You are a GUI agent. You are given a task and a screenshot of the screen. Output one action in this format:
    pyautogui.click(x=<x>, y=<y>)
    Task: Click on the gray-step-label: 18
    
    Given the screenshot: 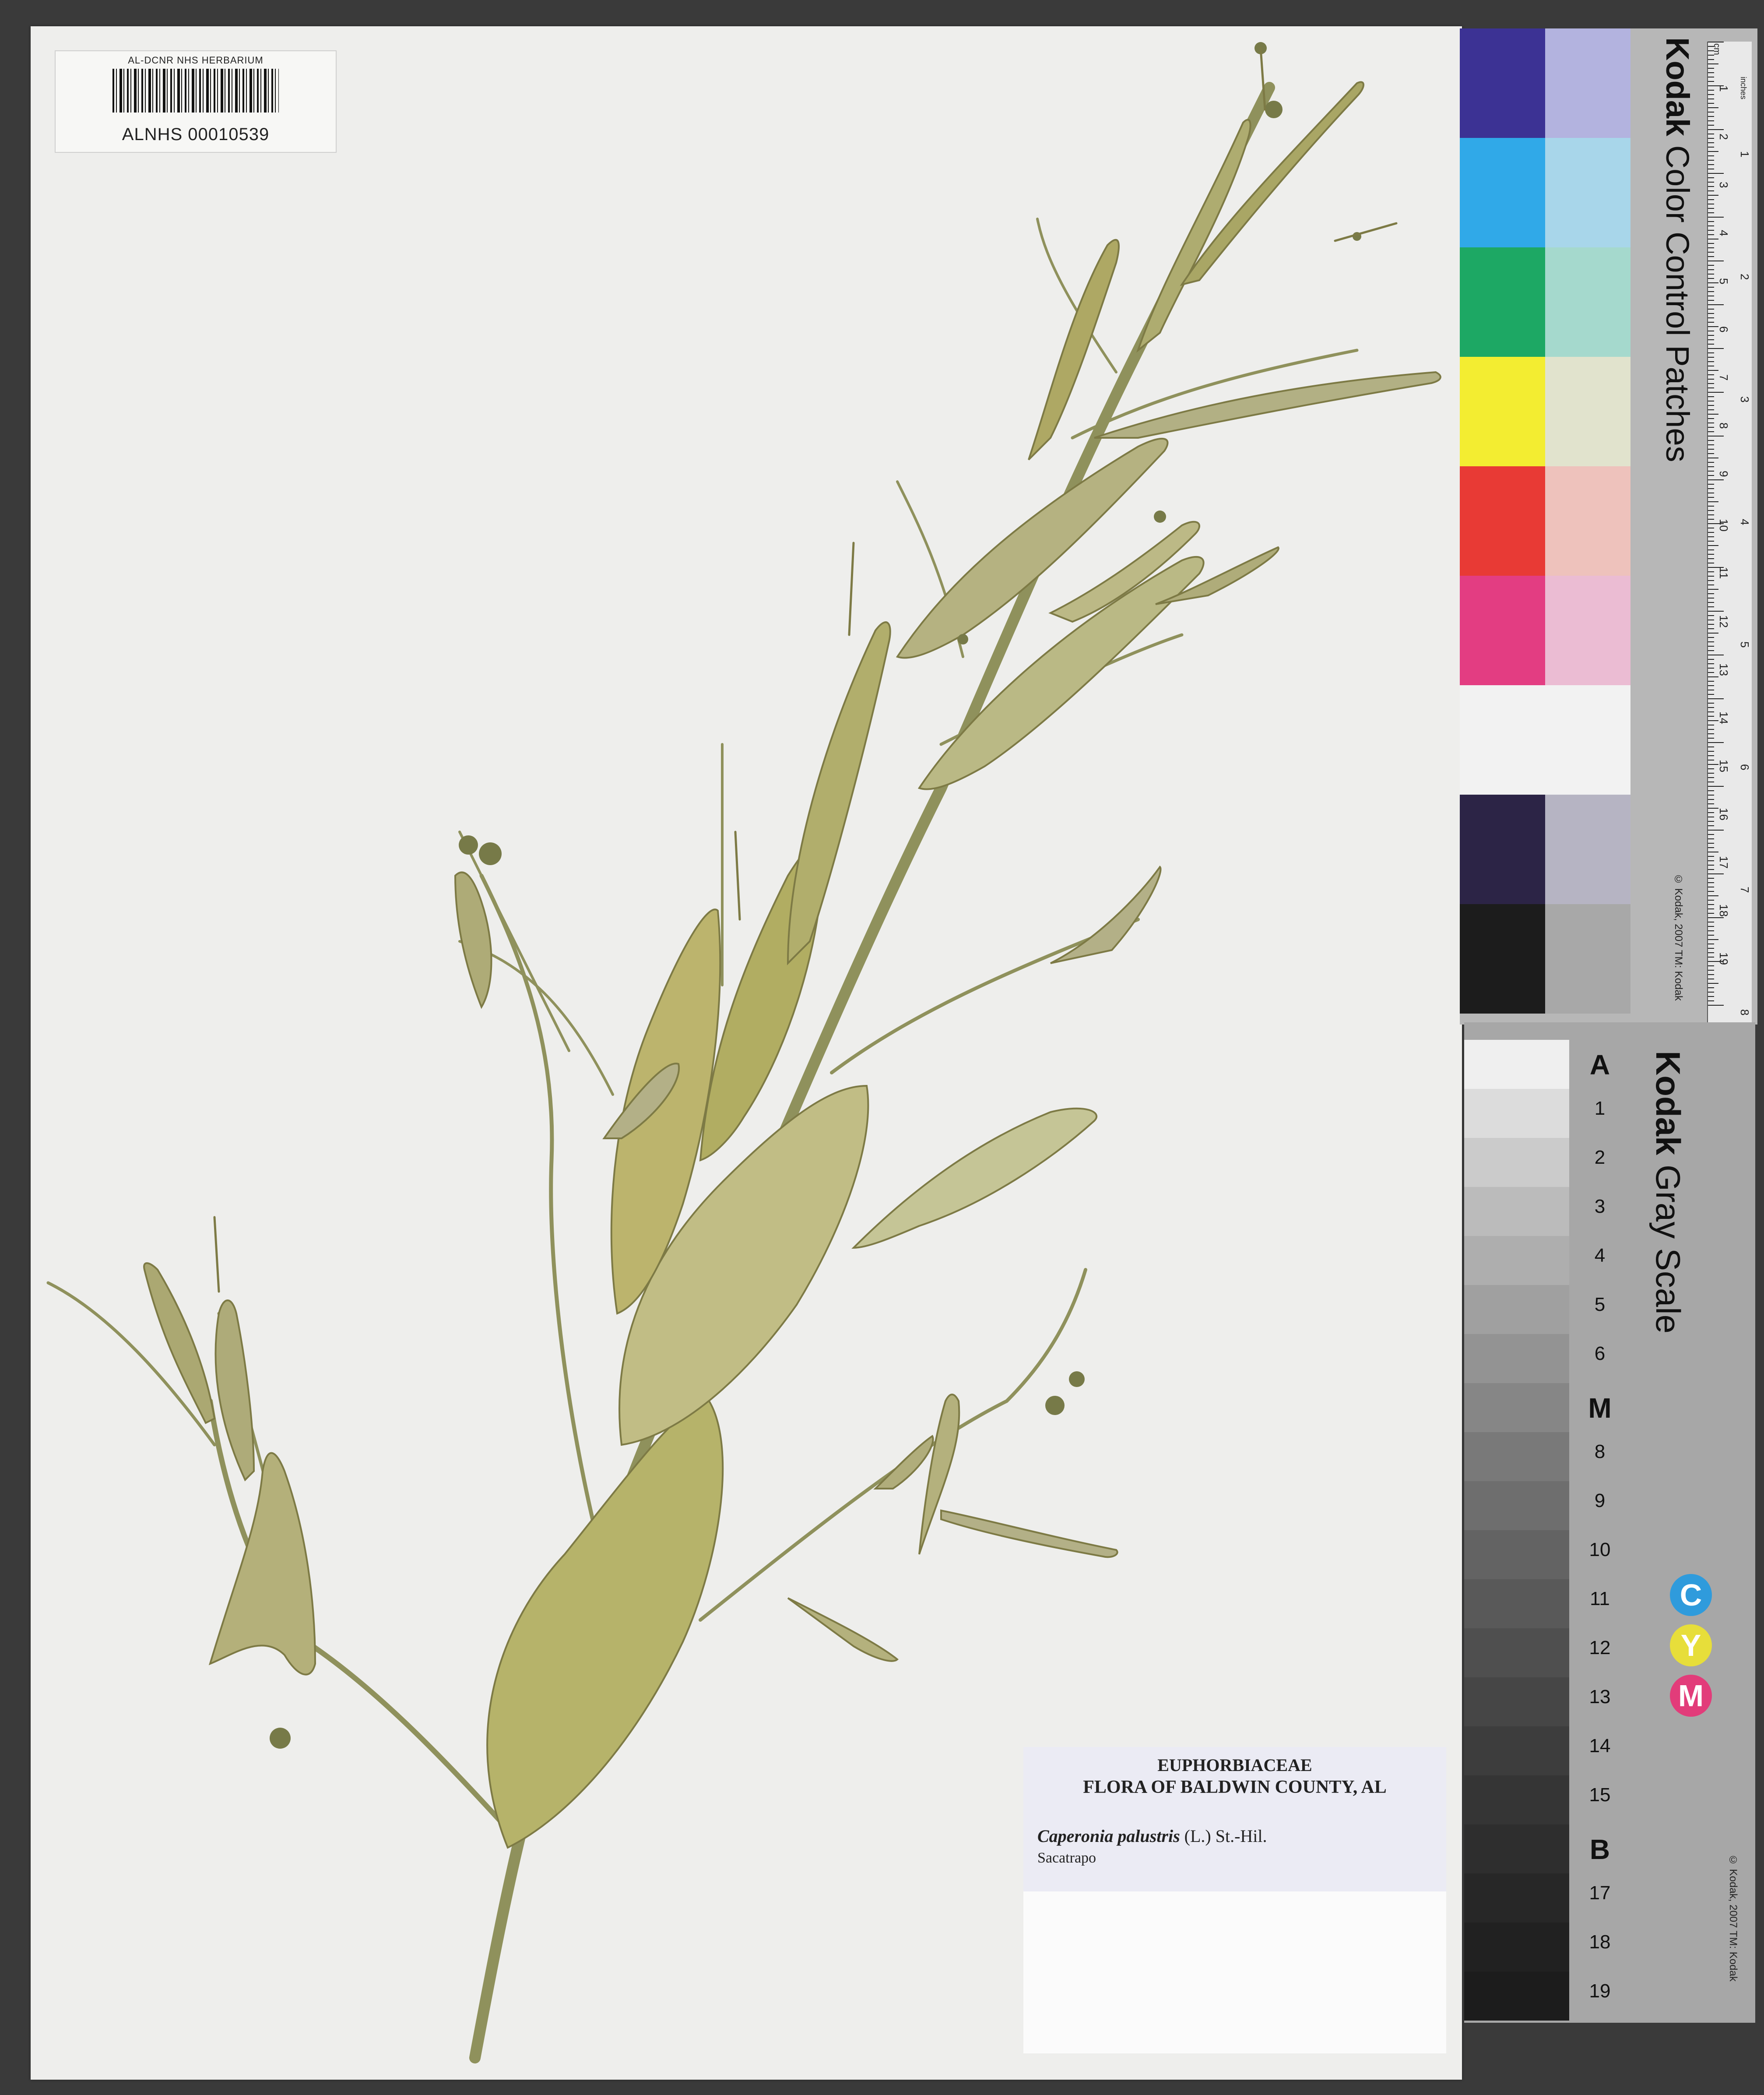 What is the action you would take?
    pyautogui.click(x=1600, y=1942)
    